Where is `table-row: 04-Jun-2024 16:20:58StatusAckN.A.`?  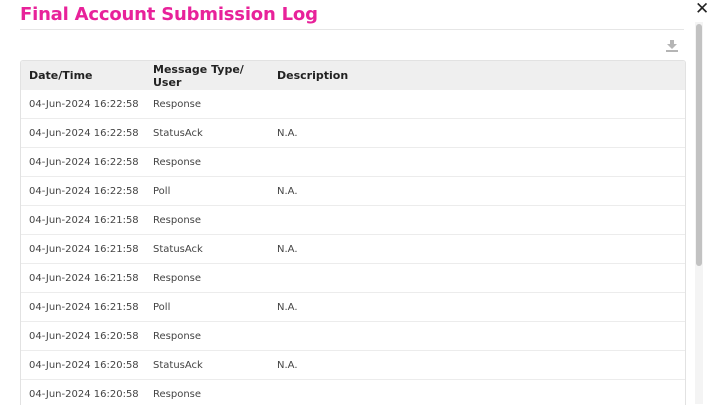 table-row: 04-Jun-2024 16:20:58StatusAckN.A. is located at coordinates (353, 365).